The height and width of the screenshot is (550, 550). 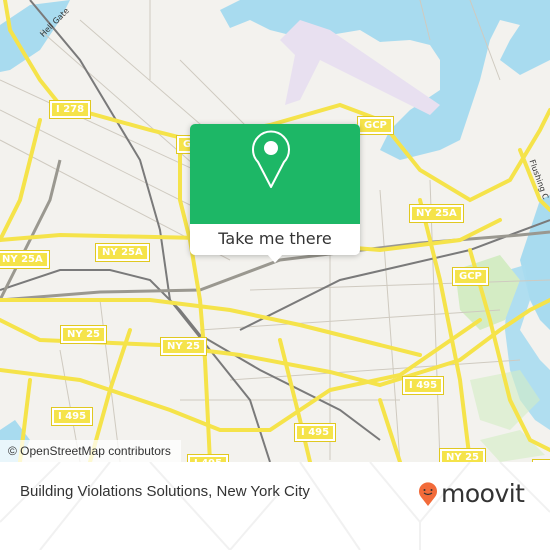 I want to click on road-shield-gcp-right: GCP, so click(x=470, y=276).